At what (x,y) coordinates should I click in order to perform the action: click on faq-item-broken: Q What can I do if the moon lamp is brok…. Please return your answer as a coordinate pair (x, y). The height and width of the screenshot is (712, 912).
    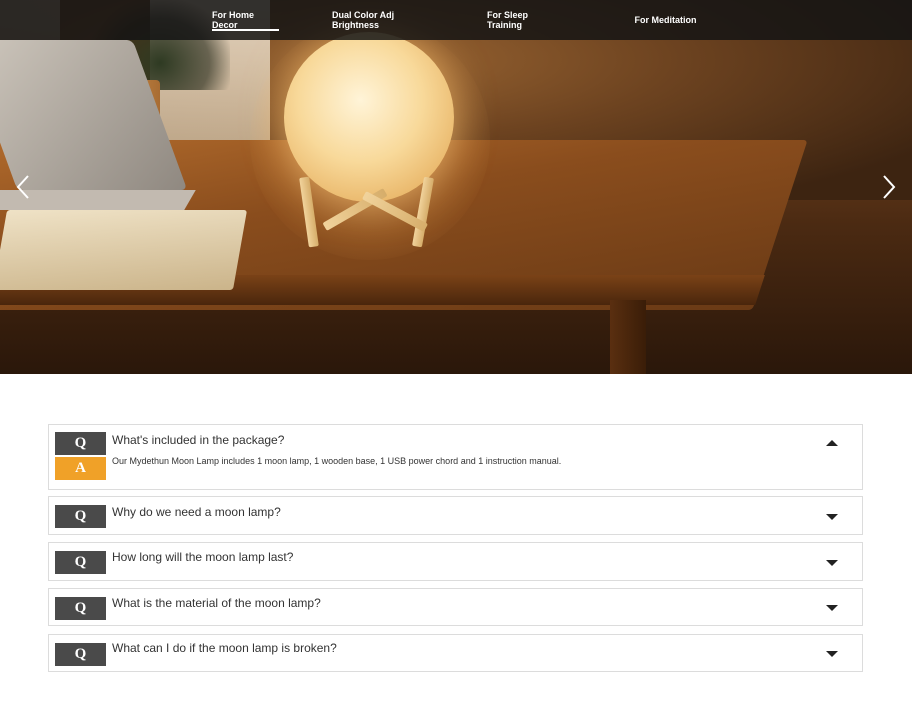
    Looking at the image, I should click on (455, 653).